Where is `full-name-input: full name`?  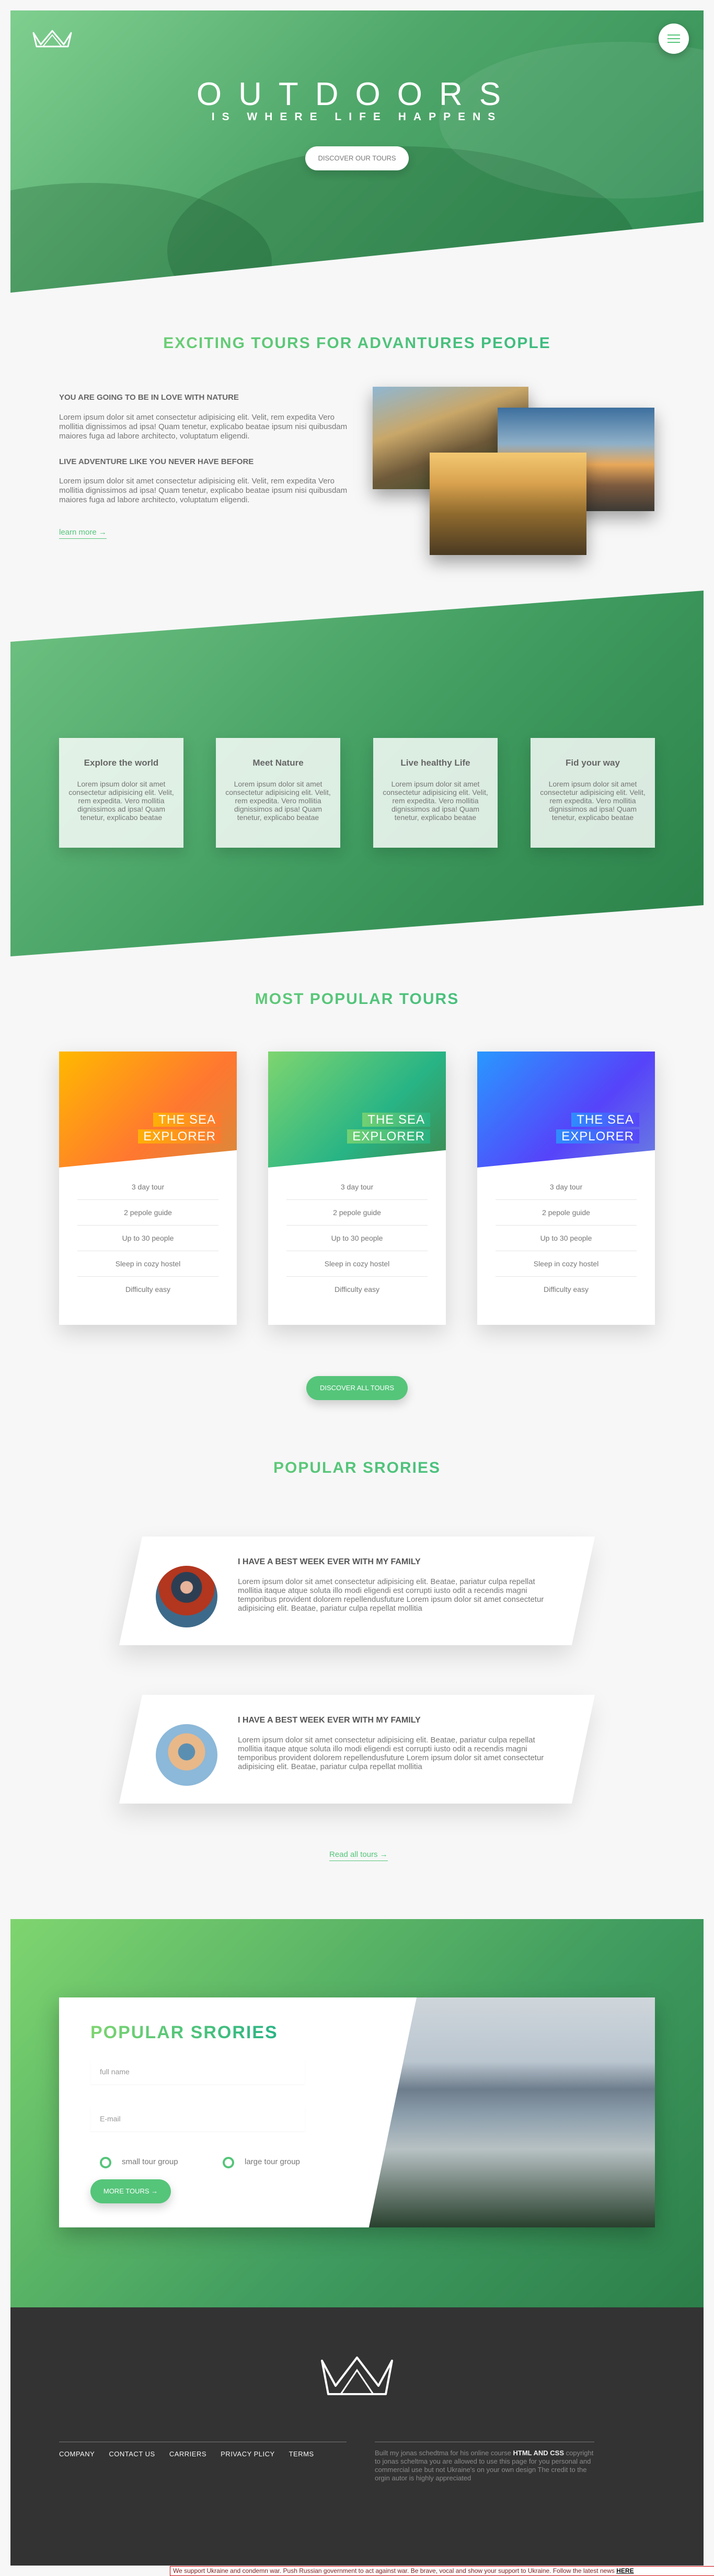 full-name-input: full name is located at coordinates (198, 2071).